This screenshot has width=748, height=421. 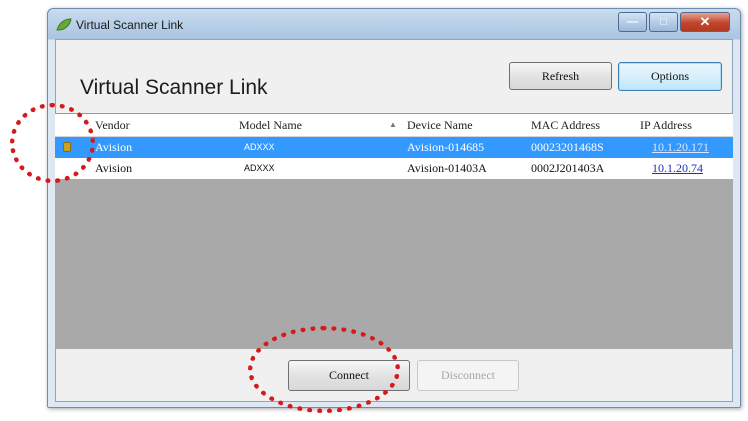 What do you see at coordinates (680, 147) in the screenshot?
I see `cell-ip-address-link: 10.1.20.171` at bounding box center [680, 147].